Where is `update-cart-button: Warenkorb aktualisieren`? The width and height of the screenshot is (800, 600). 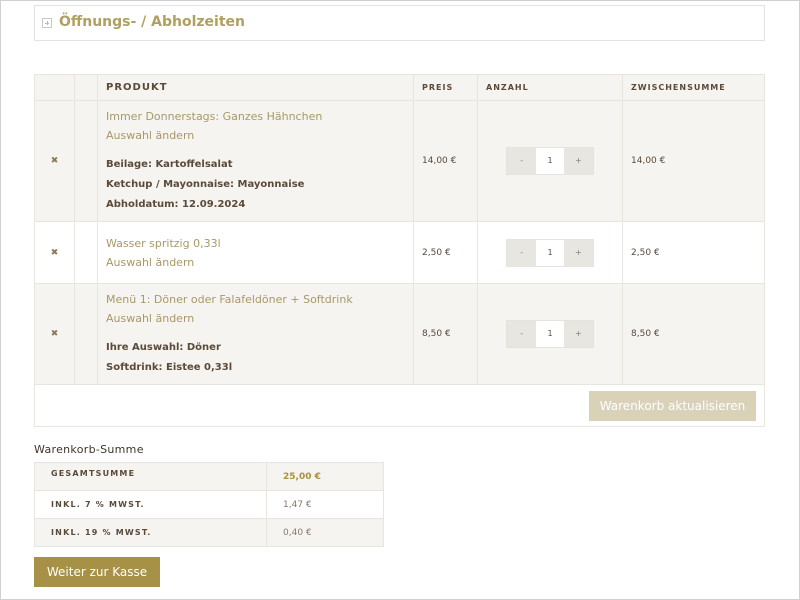
update-cart-button: Warenkorb aktualisieren is located at coordinates (672, 406).